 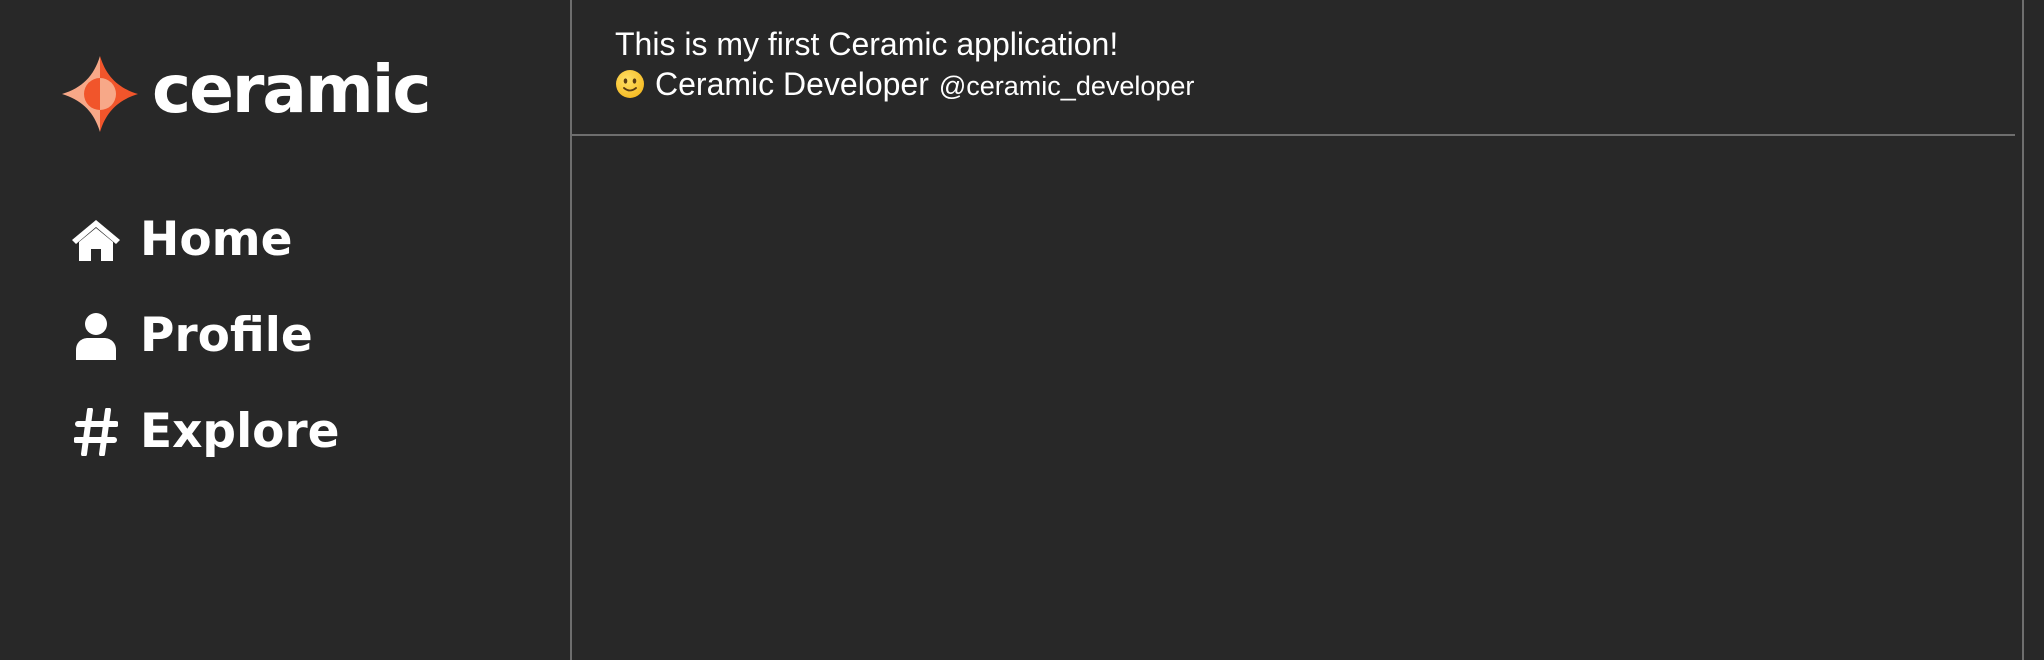 I want to click on sidebar-item-label: Explore, so click(x=240, y=431).